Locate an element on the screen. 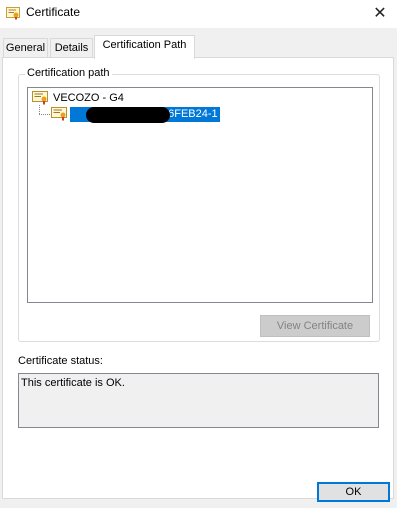 The height and width of the screenshot is (508, 397). redaction-mark is located at coordinates (128, 114).